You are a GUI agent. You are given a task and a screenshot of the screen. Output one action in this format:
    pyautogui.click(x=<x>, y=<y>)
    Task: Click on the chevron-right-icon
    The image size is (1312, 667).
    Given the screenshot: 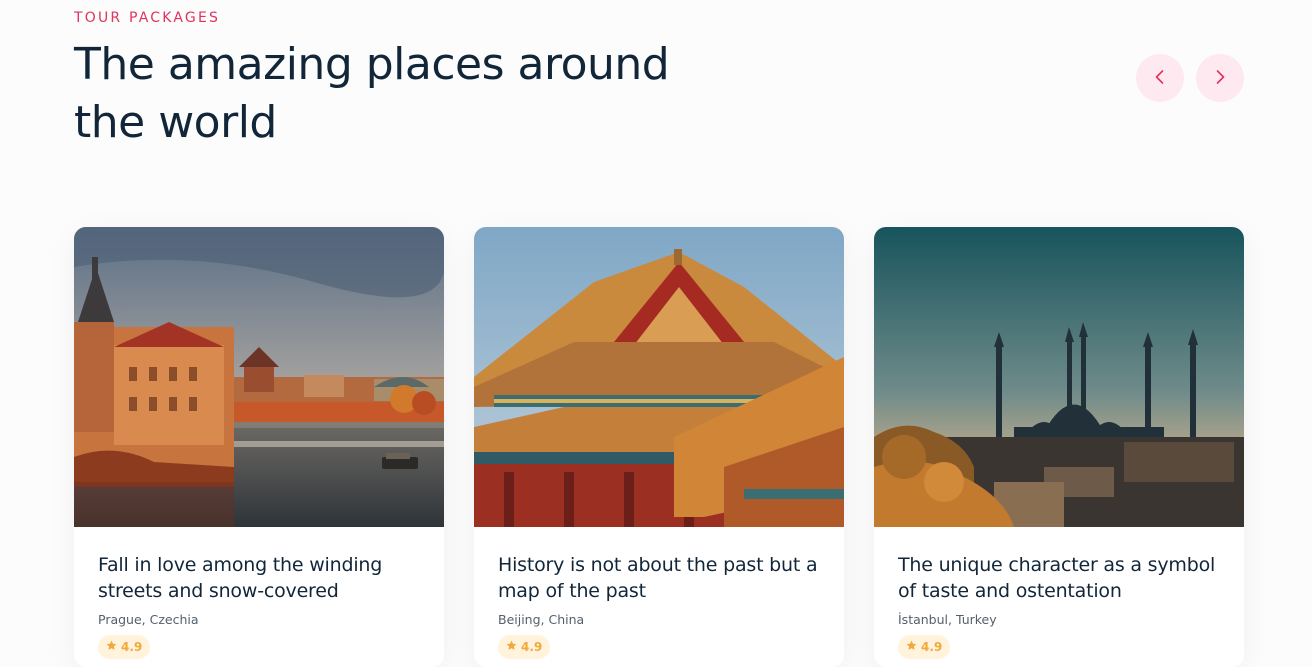 What is the action you would take?
    pyautogui.click(x=1220, y=78)
    